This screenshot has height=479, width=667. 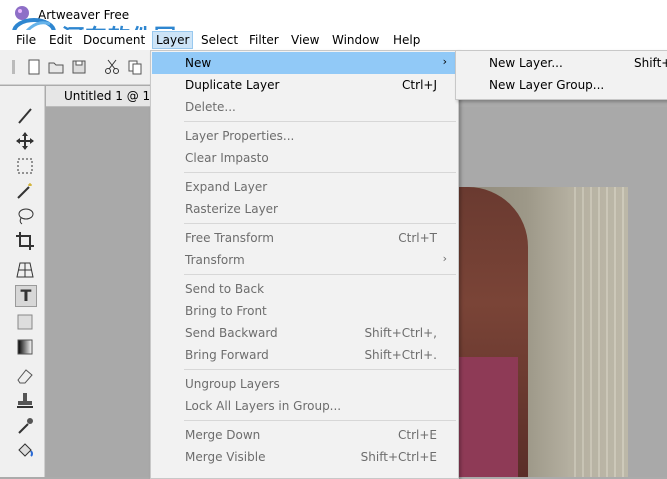 I want to click on menu-item-duplicate-layer: Duplicate Layer Ctrl+J, so click(x=304, y=85).